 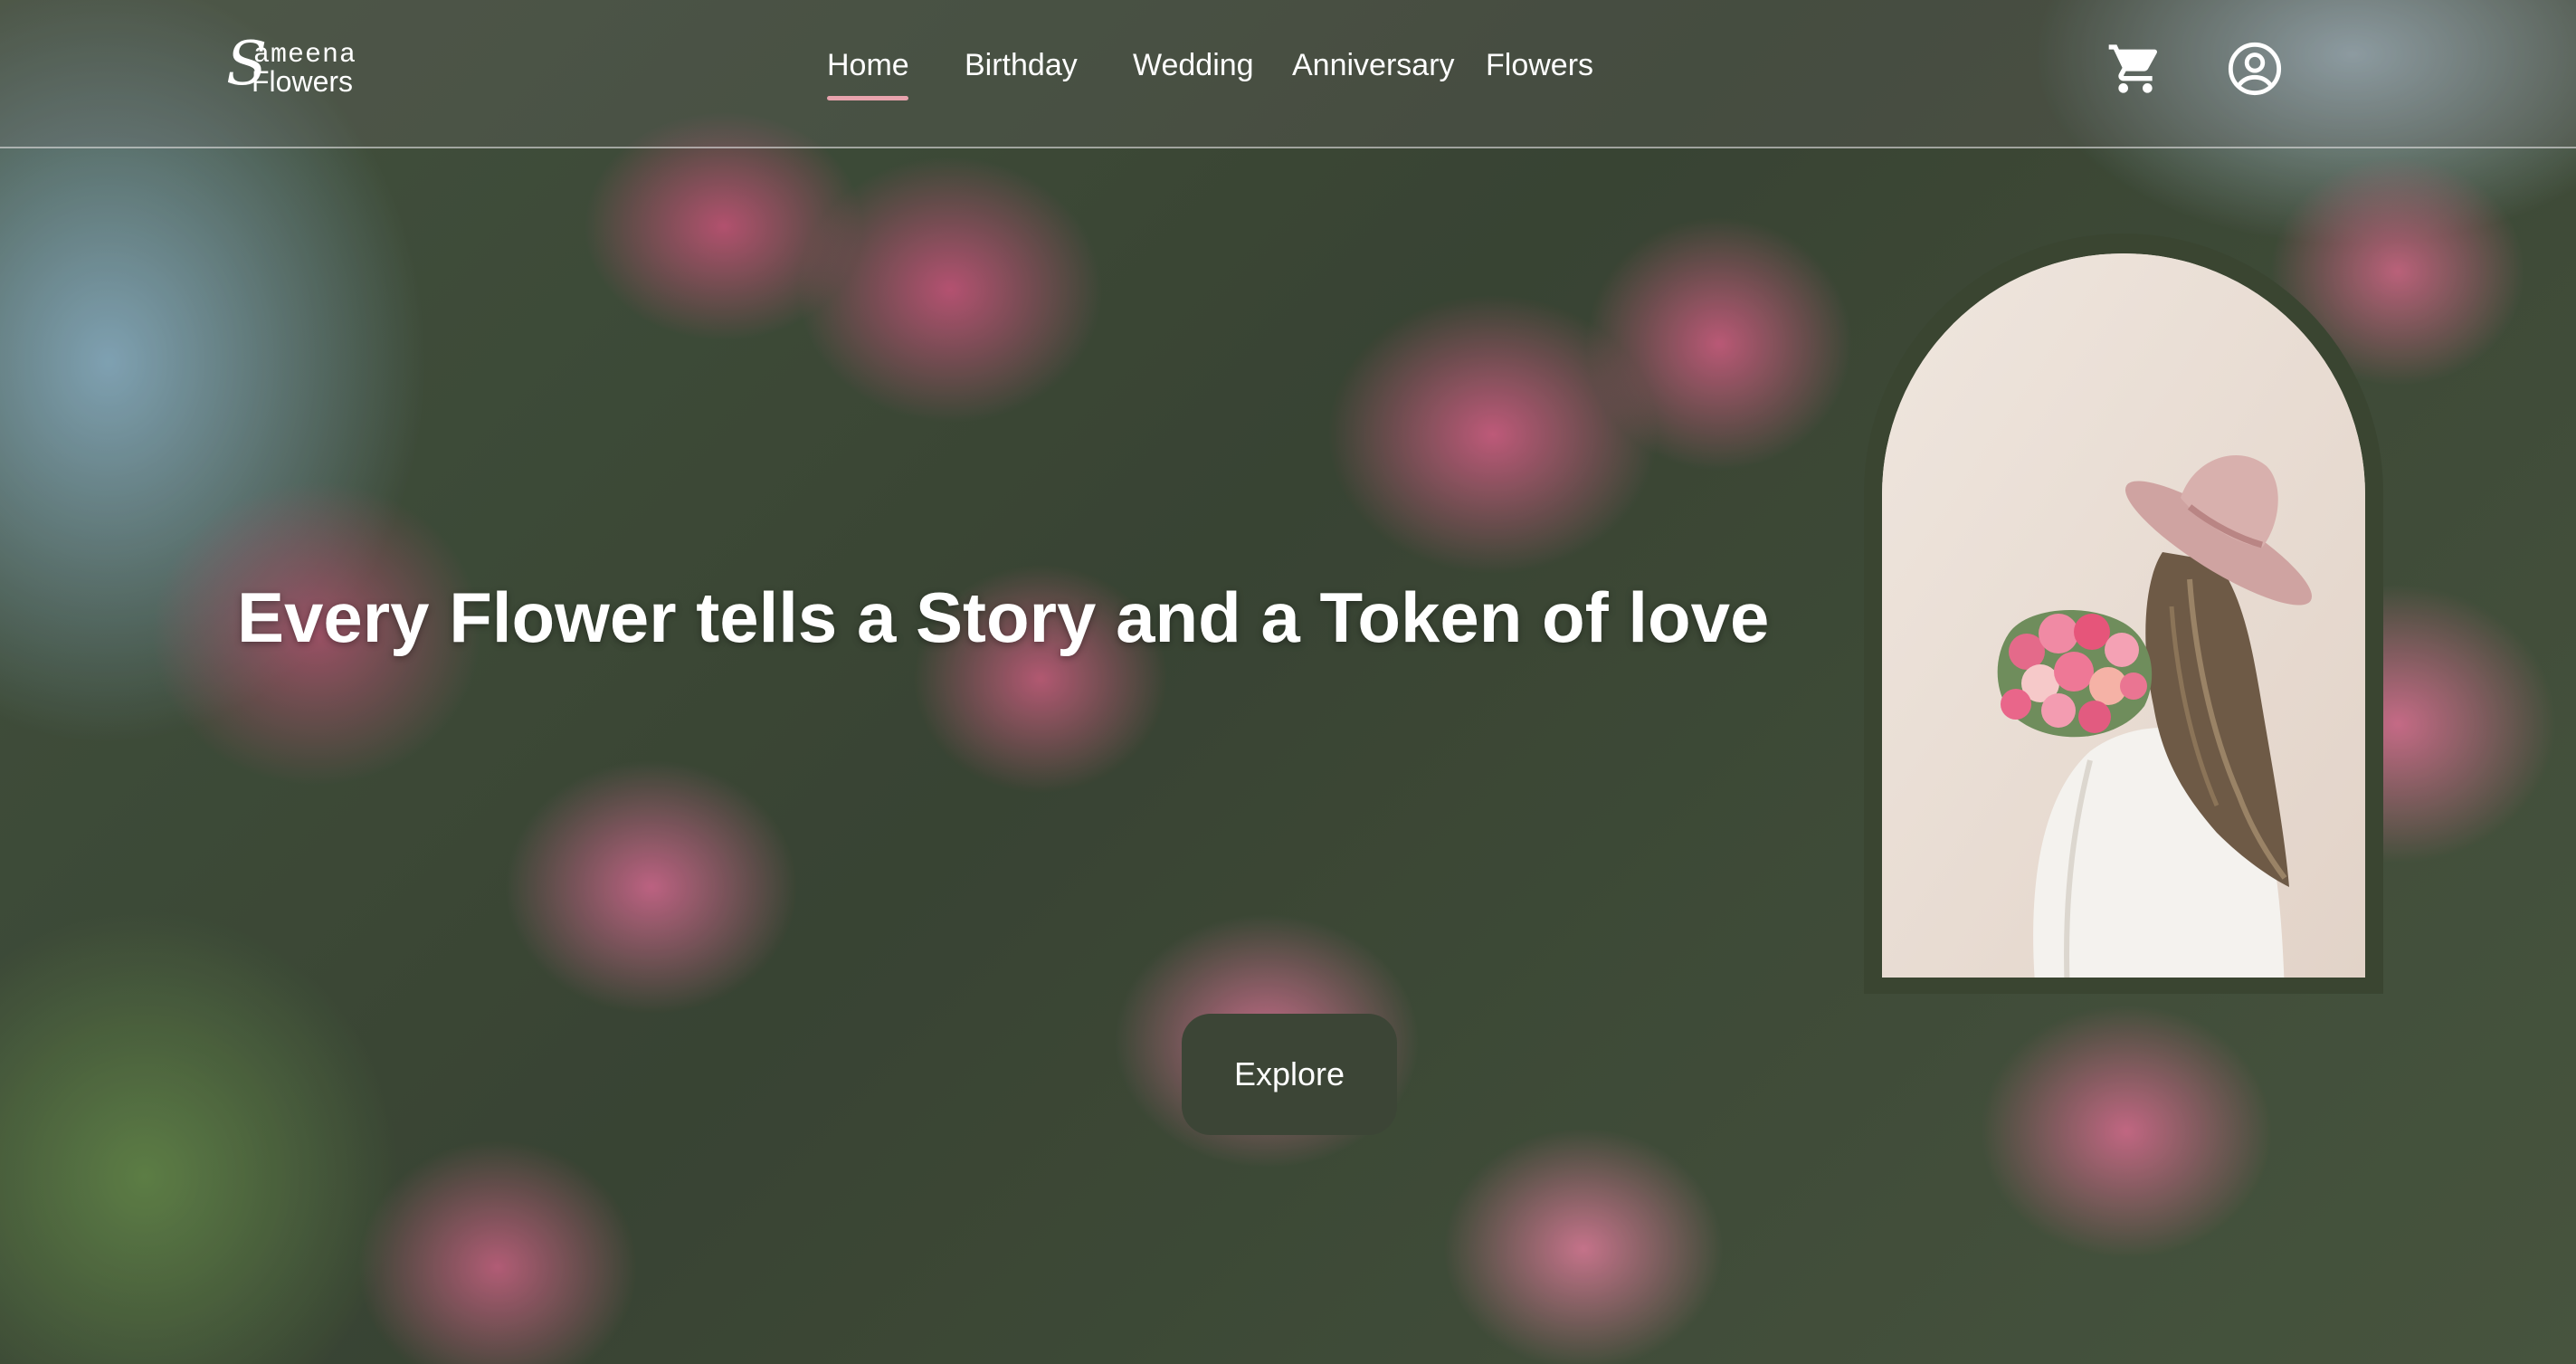 I want to click on nav-anniversary: Anniversary, so click(x=1373, y=65).